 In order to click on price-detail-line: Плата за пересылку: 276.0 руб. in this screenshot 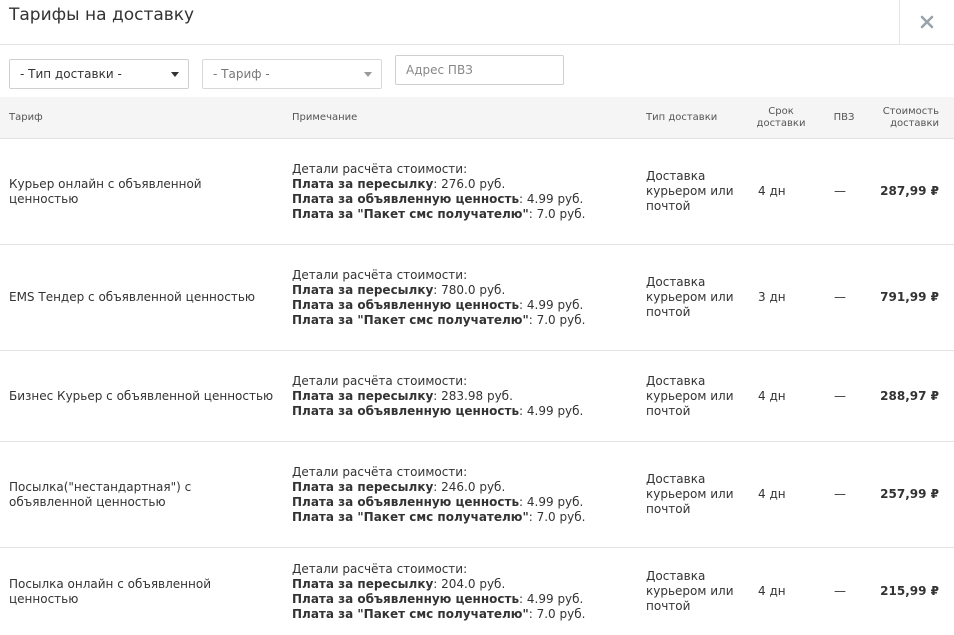, I will do `click(438, 184)`.